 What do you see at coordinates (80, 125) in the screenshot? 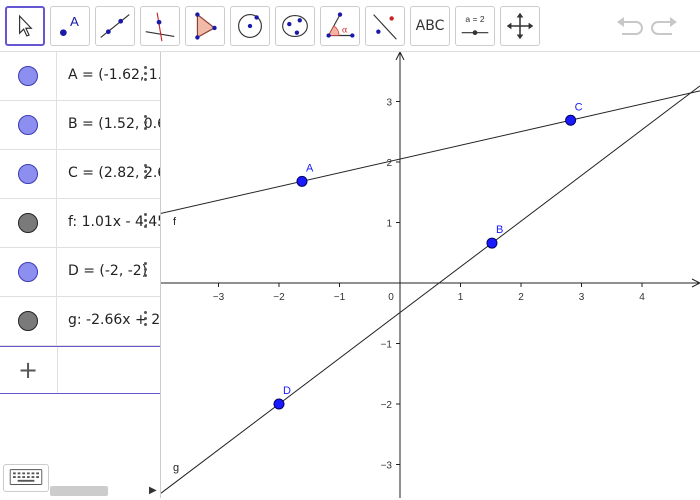
I see `algebra-row-B: B = (1.52, 0.66)` at bounding box center [80, 125].